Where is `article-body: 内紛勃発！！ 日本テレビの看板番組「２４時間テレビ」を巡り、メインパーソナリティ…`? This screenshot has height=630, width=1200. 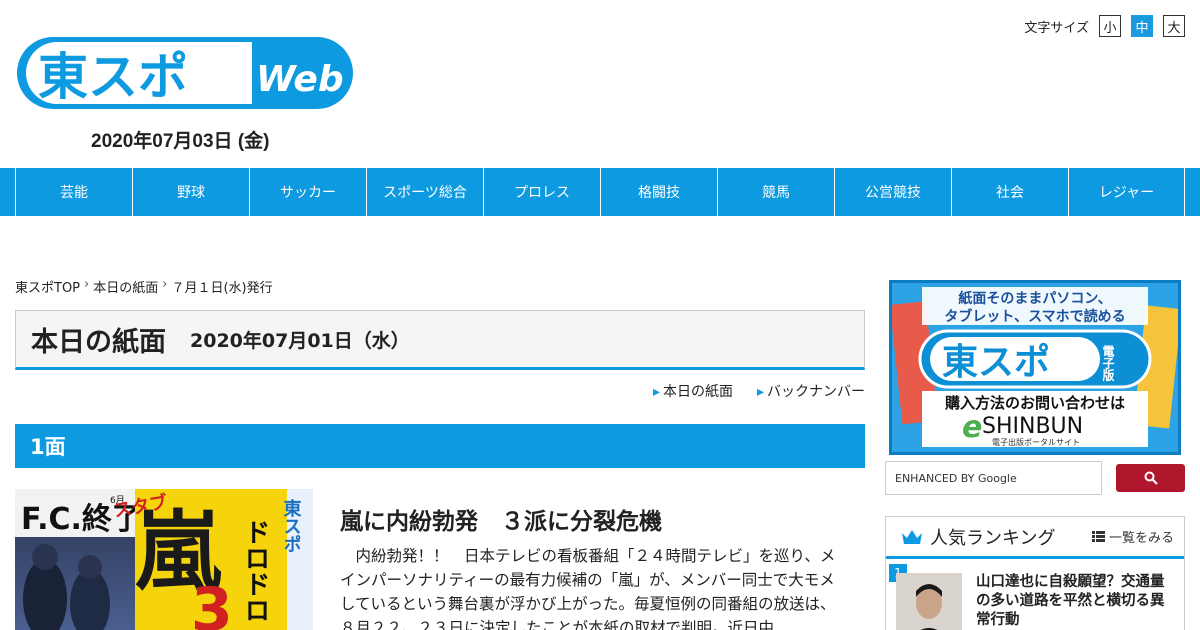 article-body: 内紛勃発！！ 日本テレビの看板番組「２４時間テレビ」を巡り、メインパーソナリティ… is located at coordinates (588, 588).